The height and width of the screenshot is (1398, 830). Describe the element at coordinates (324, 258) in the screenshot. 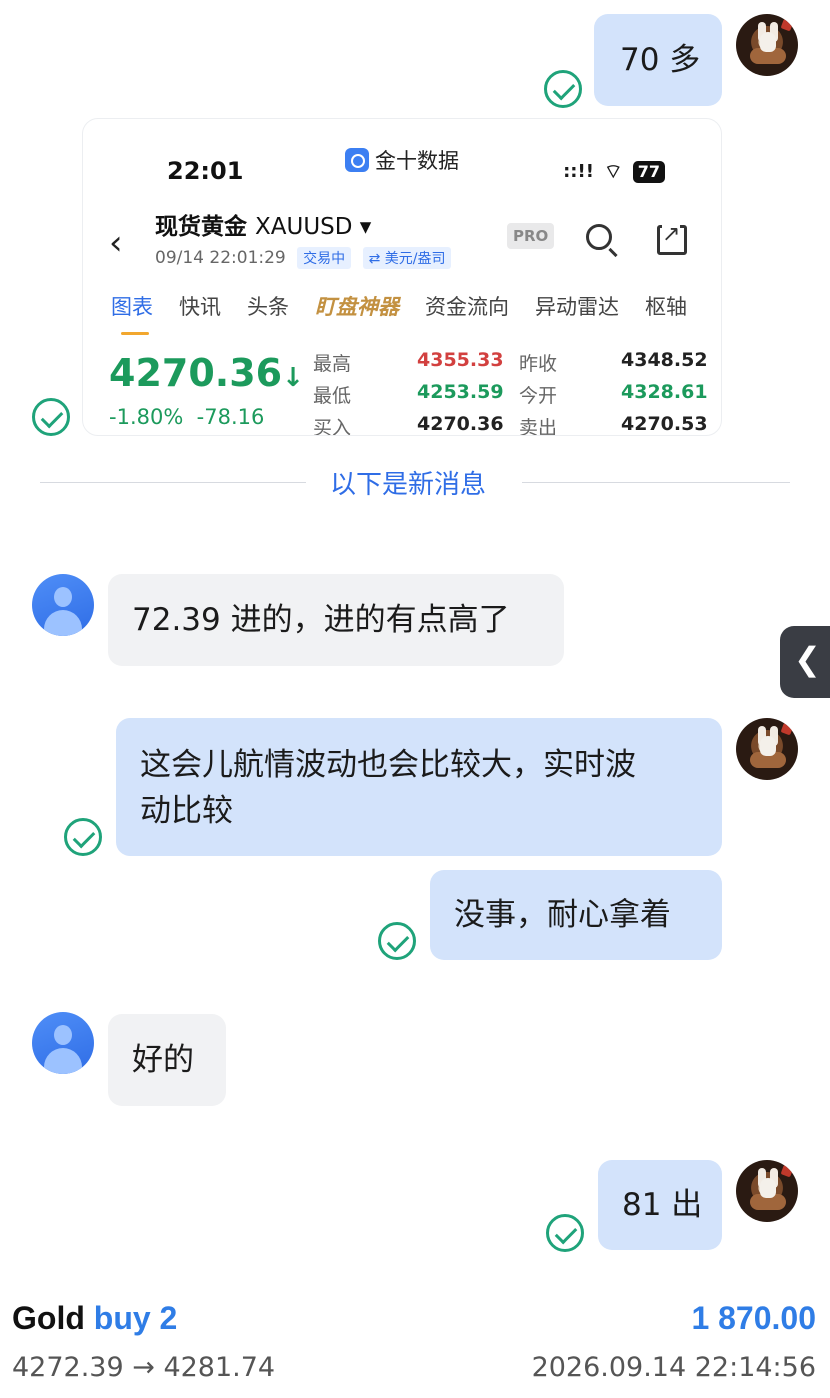

I see `trading-status-badge: 交易中` at that location.